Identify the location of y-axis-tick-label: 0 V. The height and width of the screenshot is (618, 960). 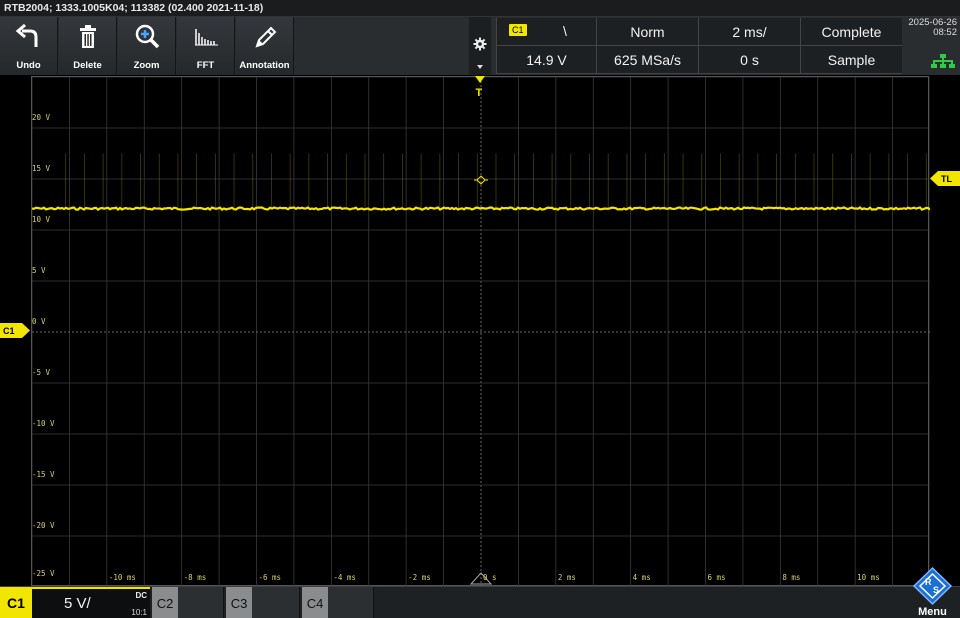
(39, 321).